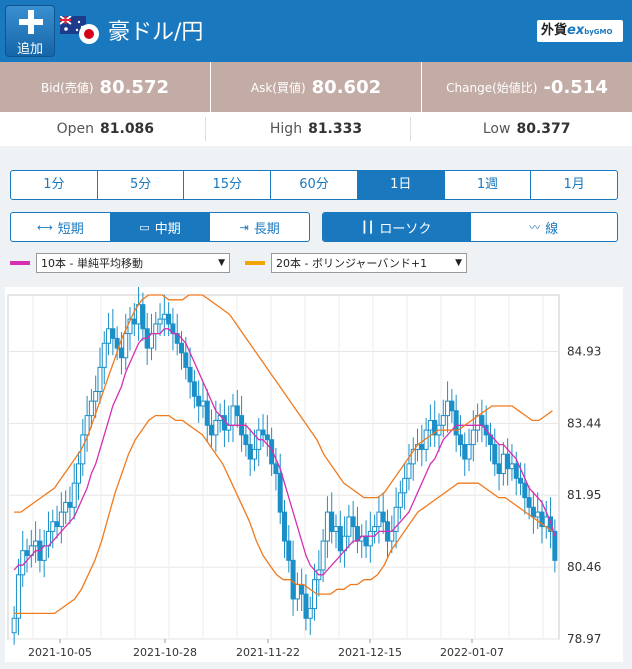  Describe the element at coordinates (535, 227) in the screenshot. I see `line-chart-icon: 〰` at that location.